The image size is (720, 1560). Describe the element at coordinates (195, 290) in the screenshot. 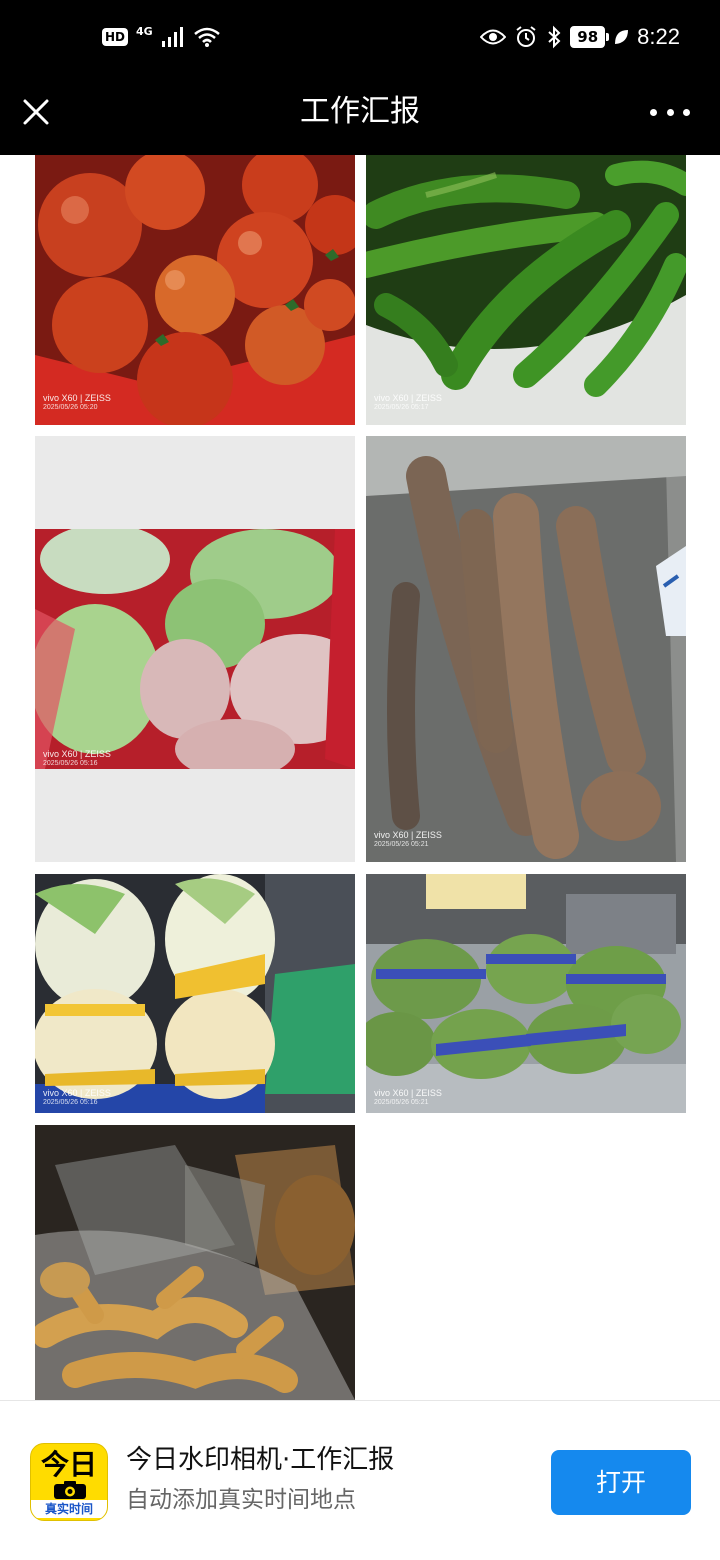

I see `photo-tomatoes: vivo X60 | ZEISS 2025/05/26 05:20` at that location.